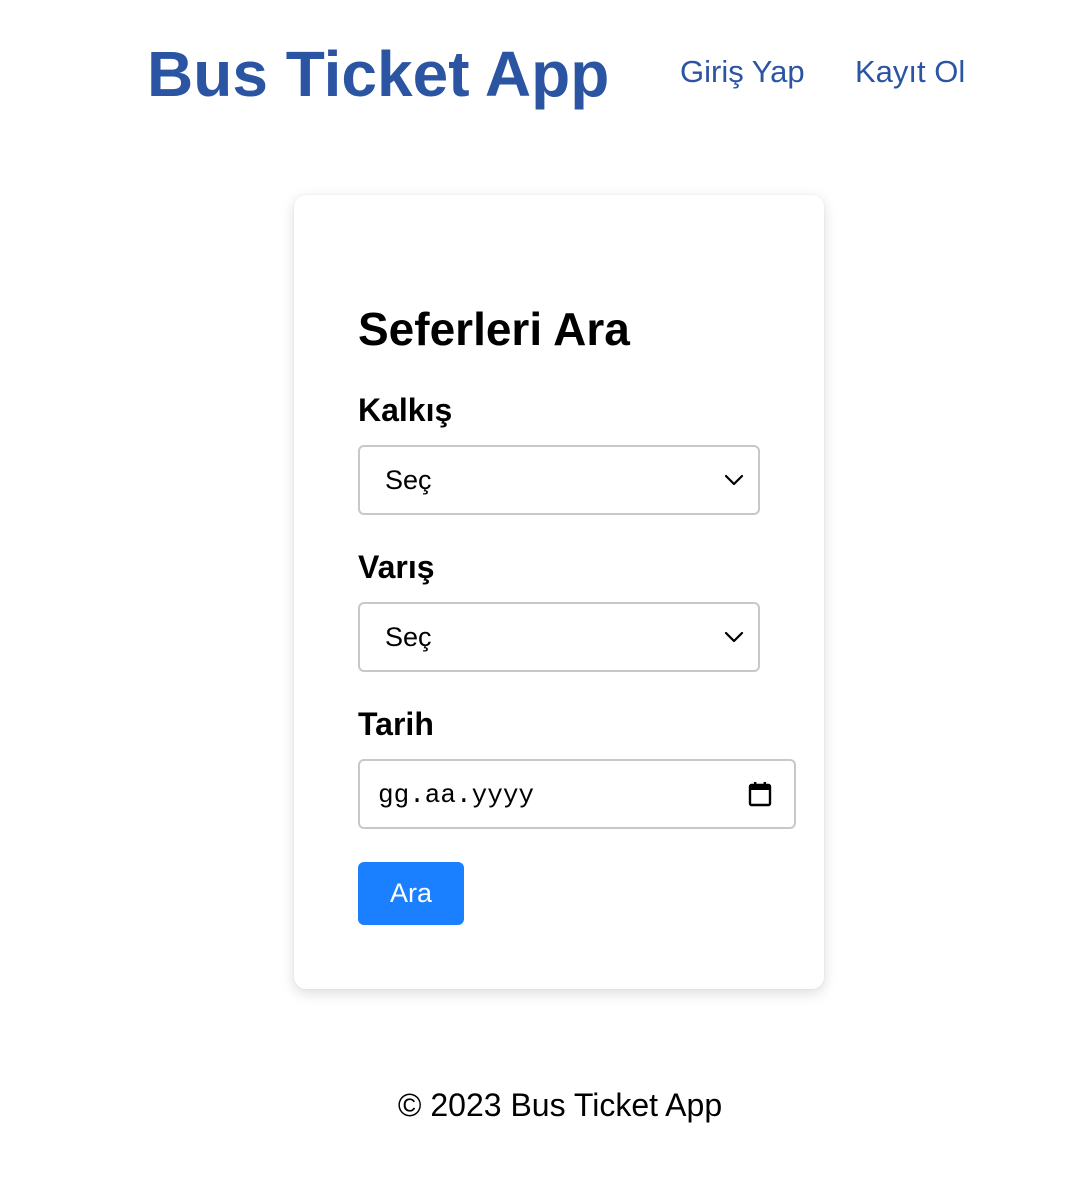 The image size is (1076, 1186). Describe the element at coordinates (411, 893) in the screenshot. I see `search-button: Ara` at that location.